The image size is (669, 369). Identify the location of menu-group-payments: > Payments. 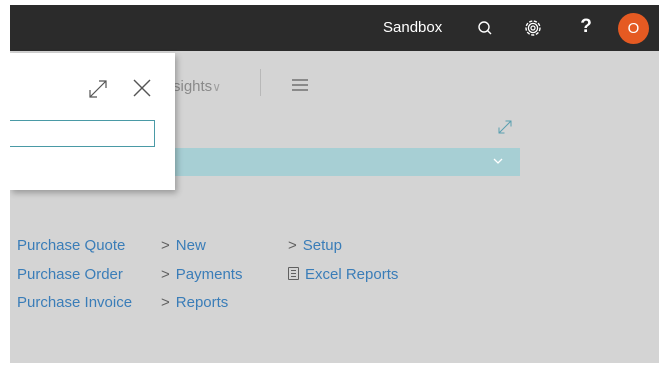
(201, 275).